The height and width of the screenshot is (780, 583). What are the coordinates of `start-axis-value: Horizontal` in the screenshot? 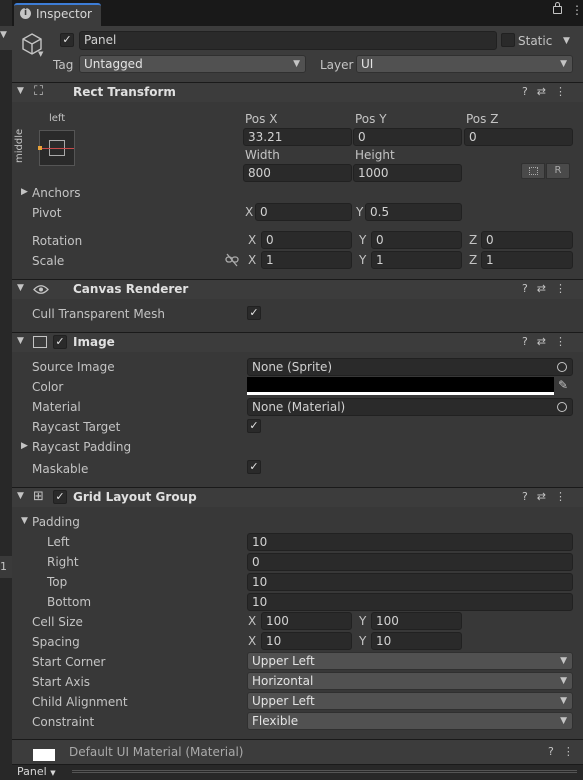 It's located at (283, 681).